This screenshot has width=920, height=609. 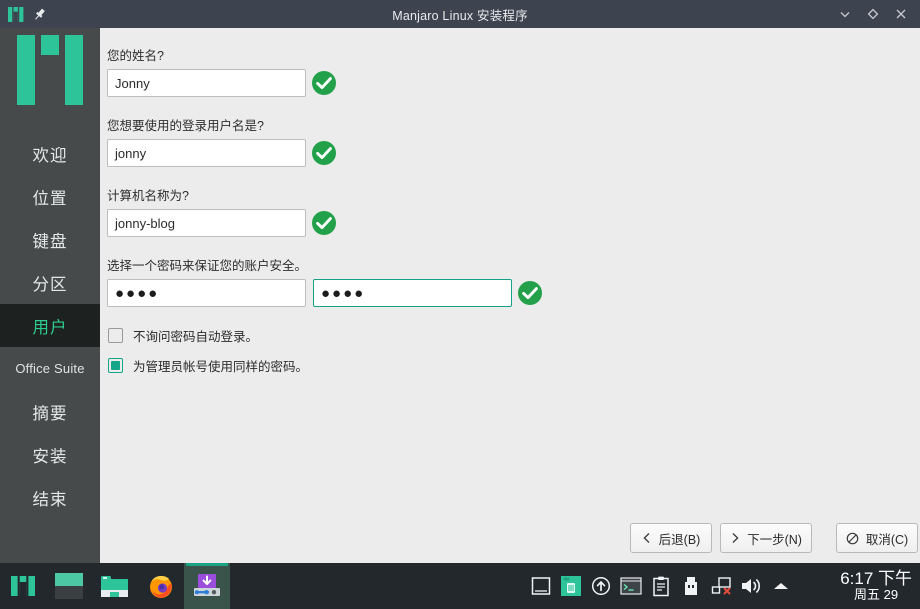 I want to click on taskbar-file-manager, so click(x=115, y=586).